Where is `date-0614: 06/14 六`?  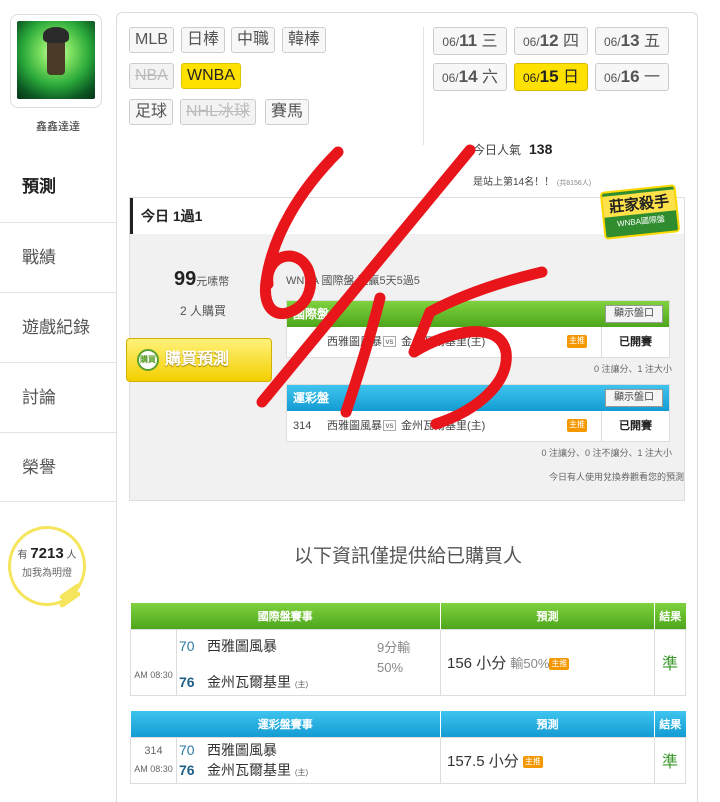 date-0614: 06/14 六 is located at coordinates (470, 77).